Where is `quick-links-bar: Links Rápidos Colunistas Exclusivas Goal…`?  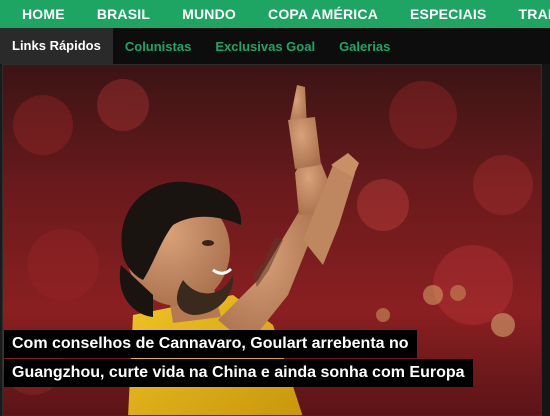 quick-links-bar: Links Rápidos Colunistas Exclusivas Goal… is located at coordinates (275, 46).